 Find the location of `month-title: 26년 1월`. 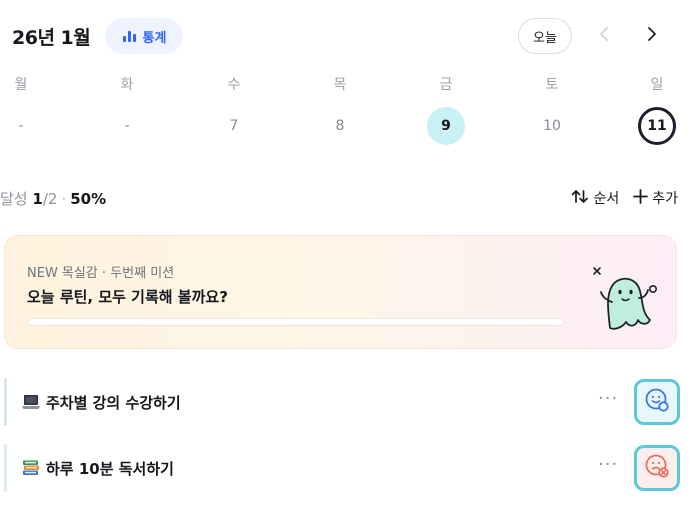

month-title: 26년 1월 is located at coordinates (51, 36).